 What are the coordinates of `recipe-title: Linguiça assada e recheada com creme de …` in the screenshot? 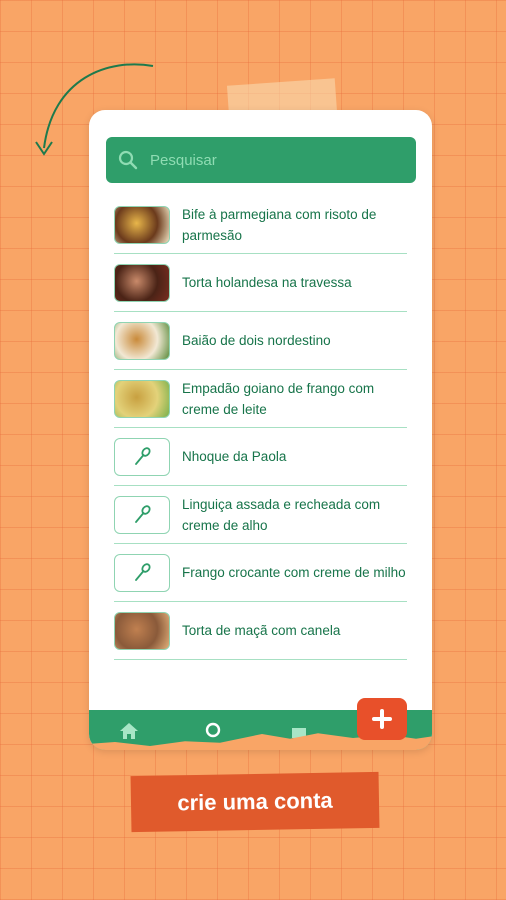 It's located at (281, 514).